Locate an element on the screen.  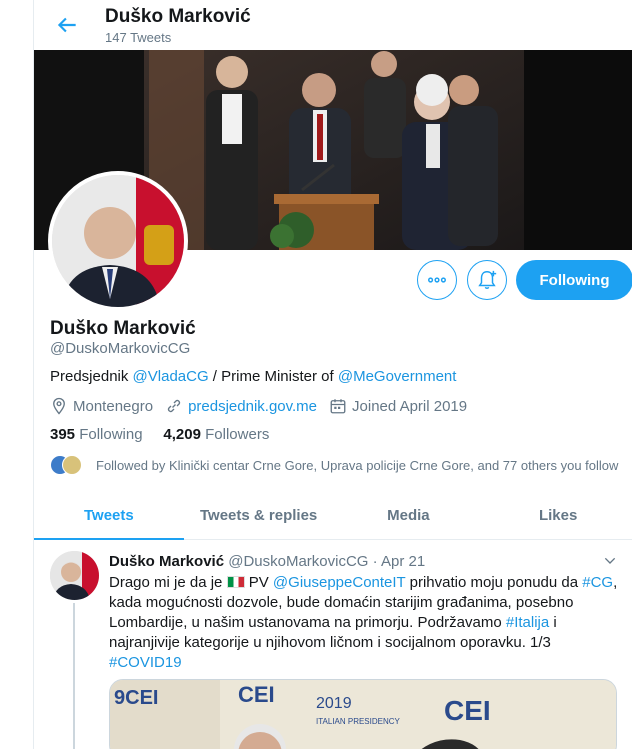
tweet-media-image: 9CEI CEI 2019 ITALIAN PRESIDENCY CEI is located at coordinates (363, 714).